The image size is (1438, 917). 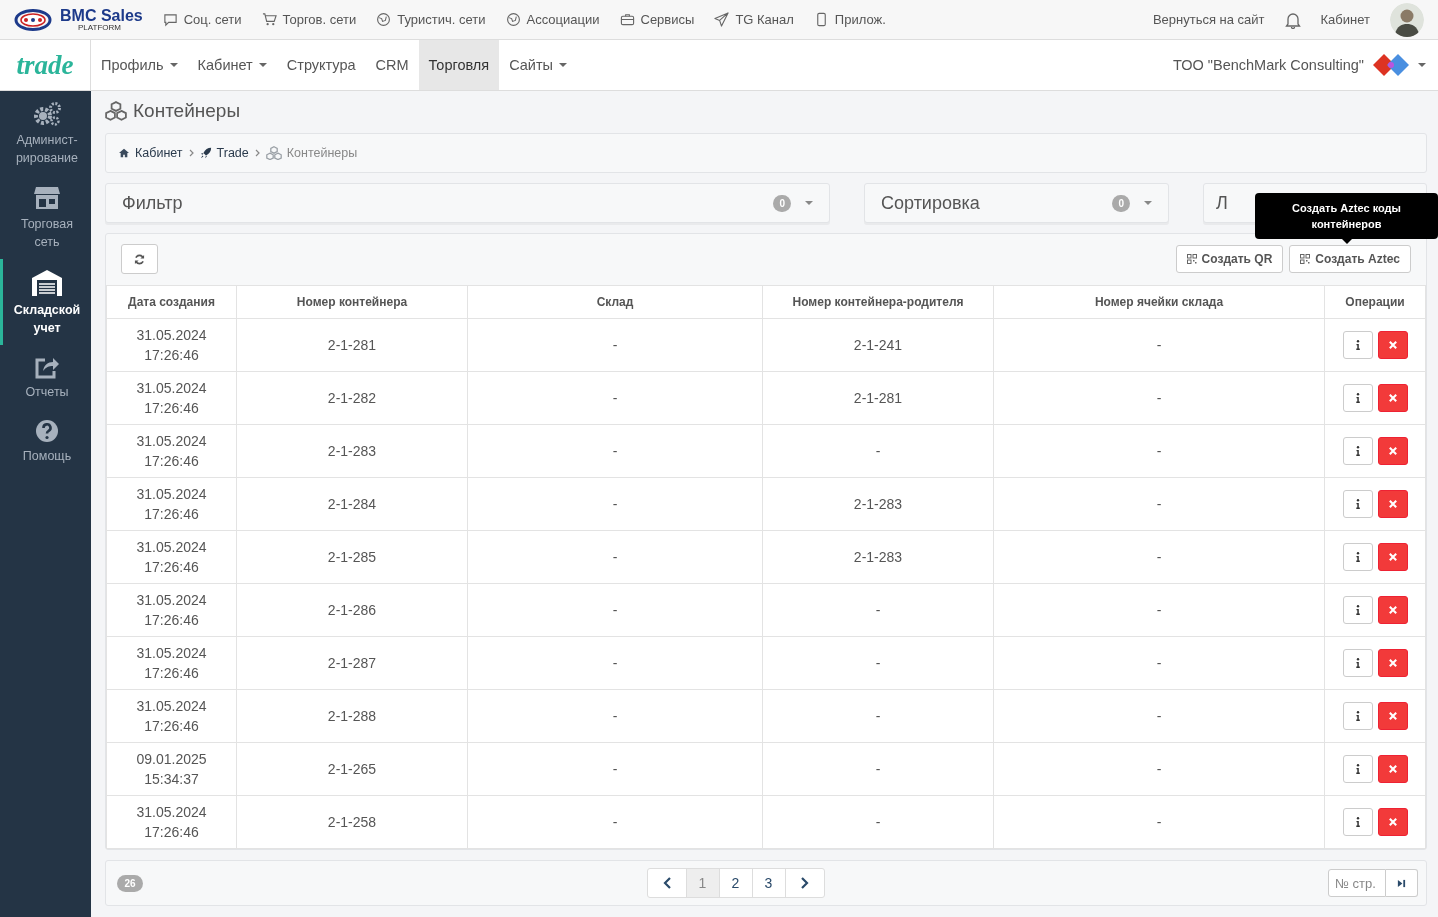 I want to click on chevron-right-icon, so click(x=804, y=883).